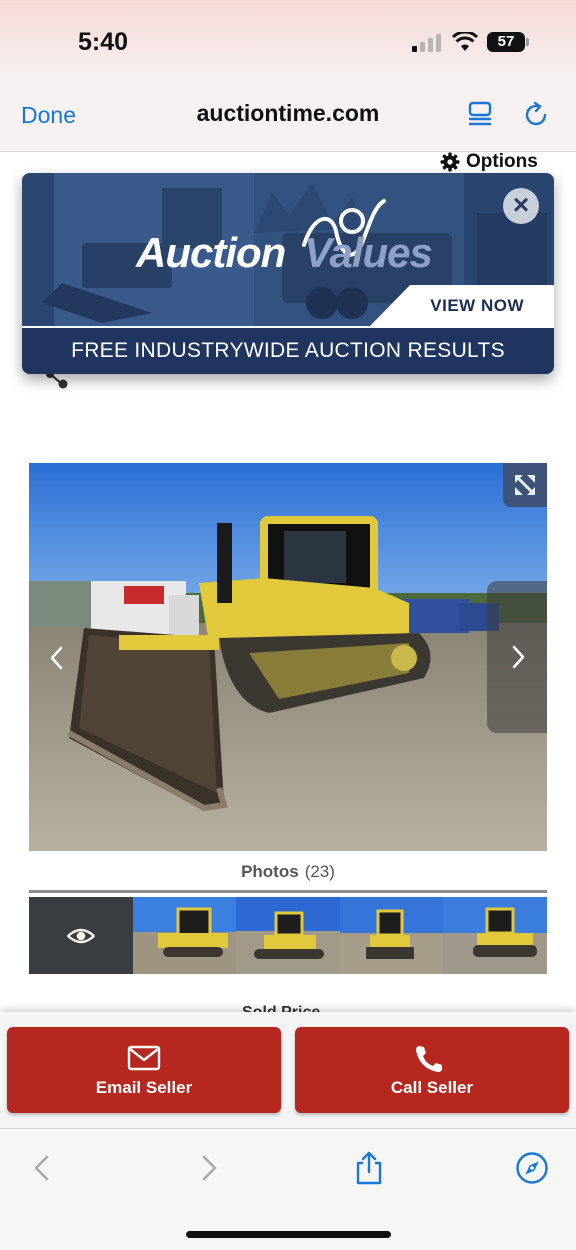  I want to click on reader-icon, so click(480, 115).